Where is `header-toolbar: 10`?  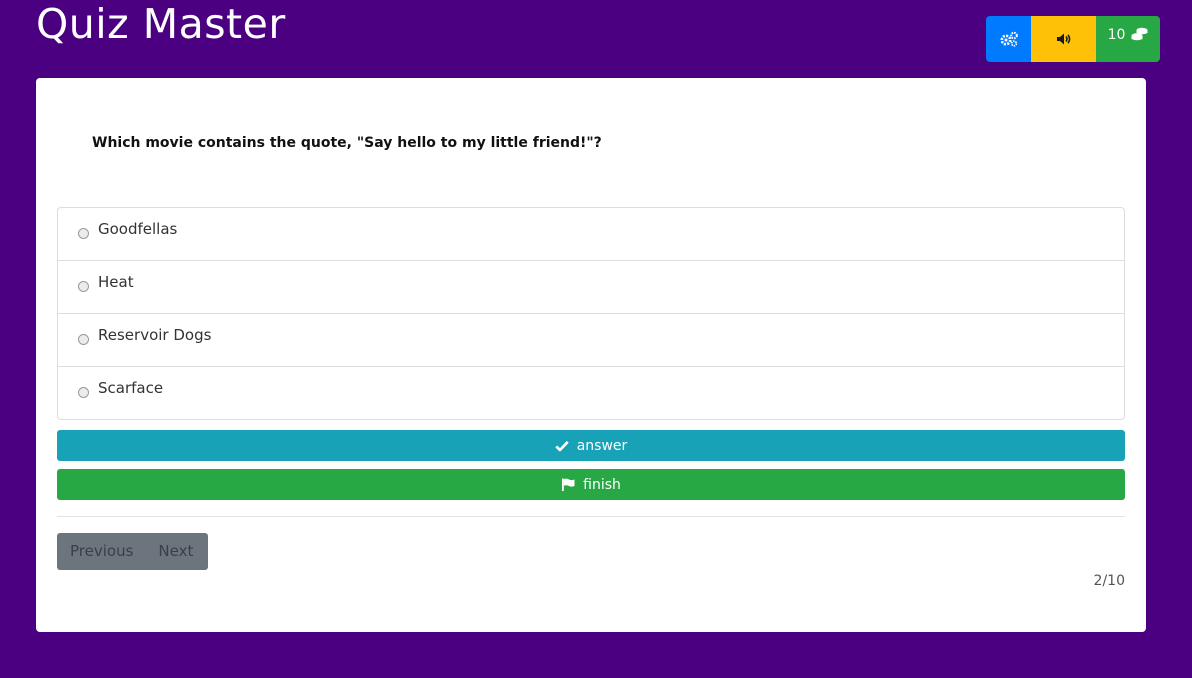
header-toolbar: 10 is located at coordinates (1073, 39).